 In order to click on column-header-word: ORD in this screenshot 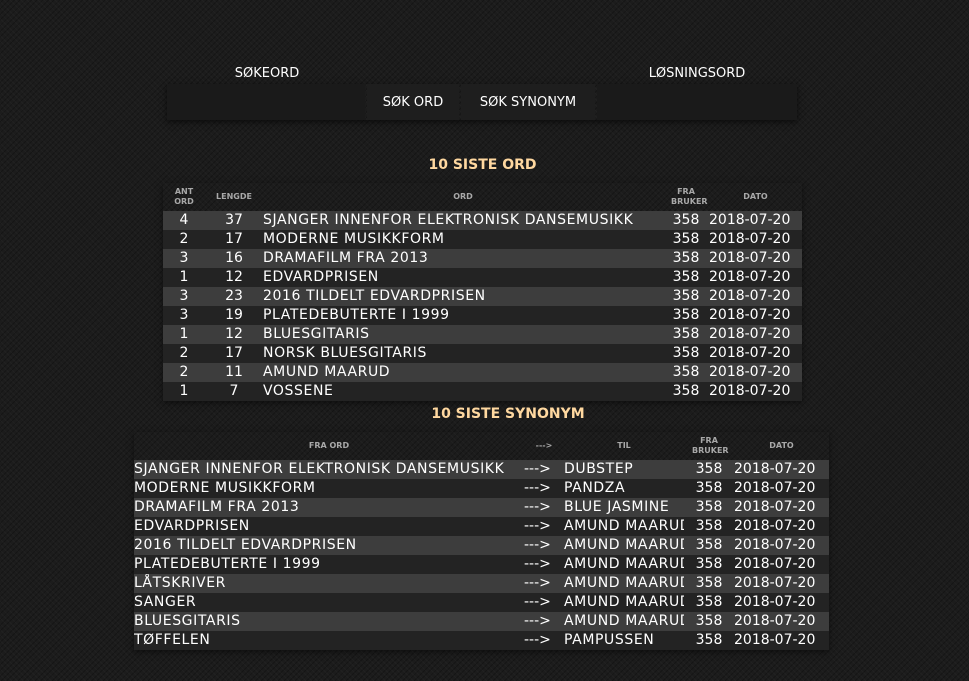, I will do `click(463, 196)`.